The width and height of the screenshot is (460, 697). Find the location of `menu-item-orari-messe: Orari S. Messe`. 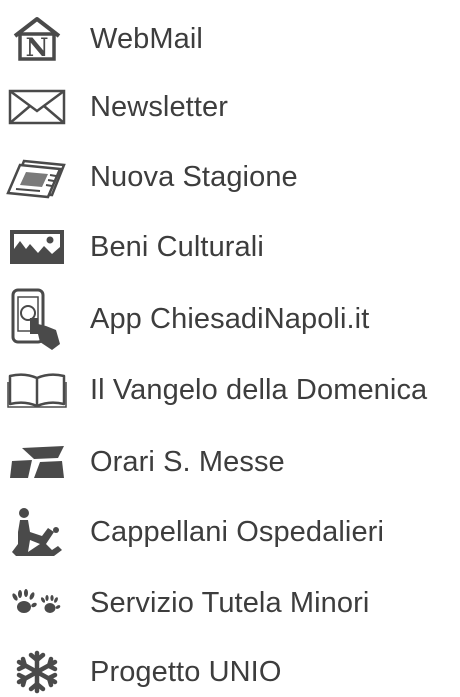

menu-item-orari-messe: Orari S. Messe is located at coordinates (230, 462).